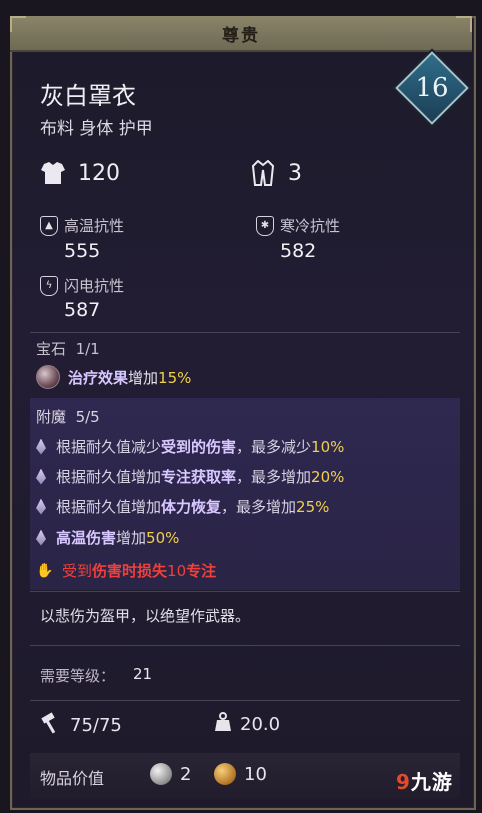 The image size is (482, 813). Describe the element at coordinates (99, 173) in the screenshot. I see `armor-value: 120` at that location.